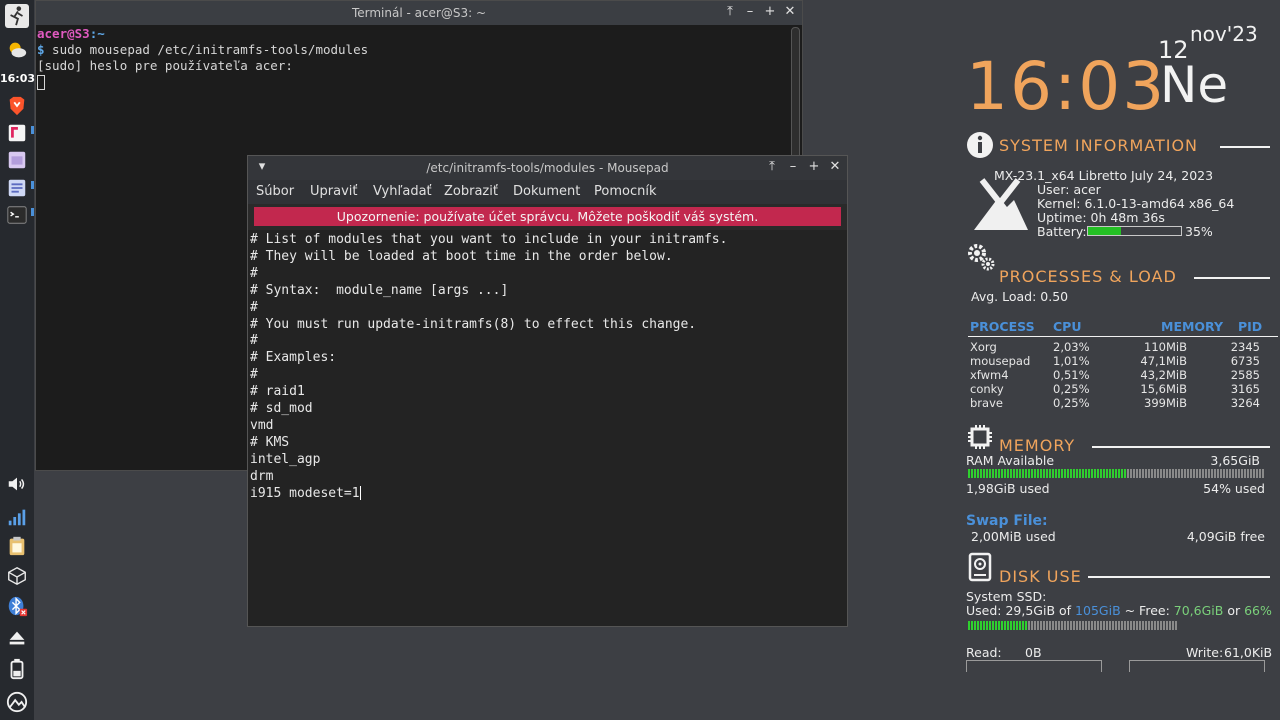  I want to click on eject-icon, so click(17, 638).